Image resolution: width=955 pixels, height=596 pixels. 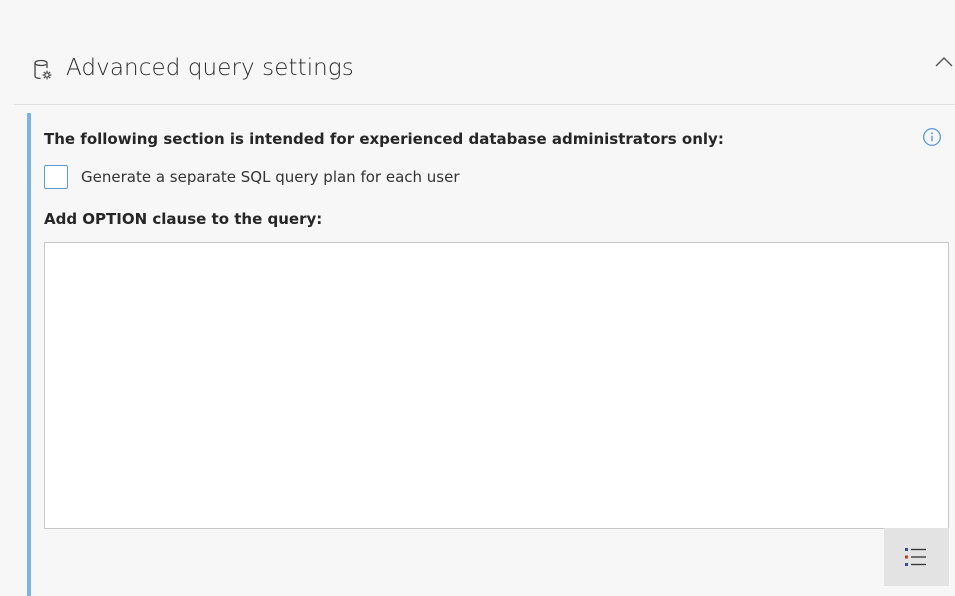 I want to click on option-clause-label: Add OPTION clause to the query:, so click(x=183, y=219).